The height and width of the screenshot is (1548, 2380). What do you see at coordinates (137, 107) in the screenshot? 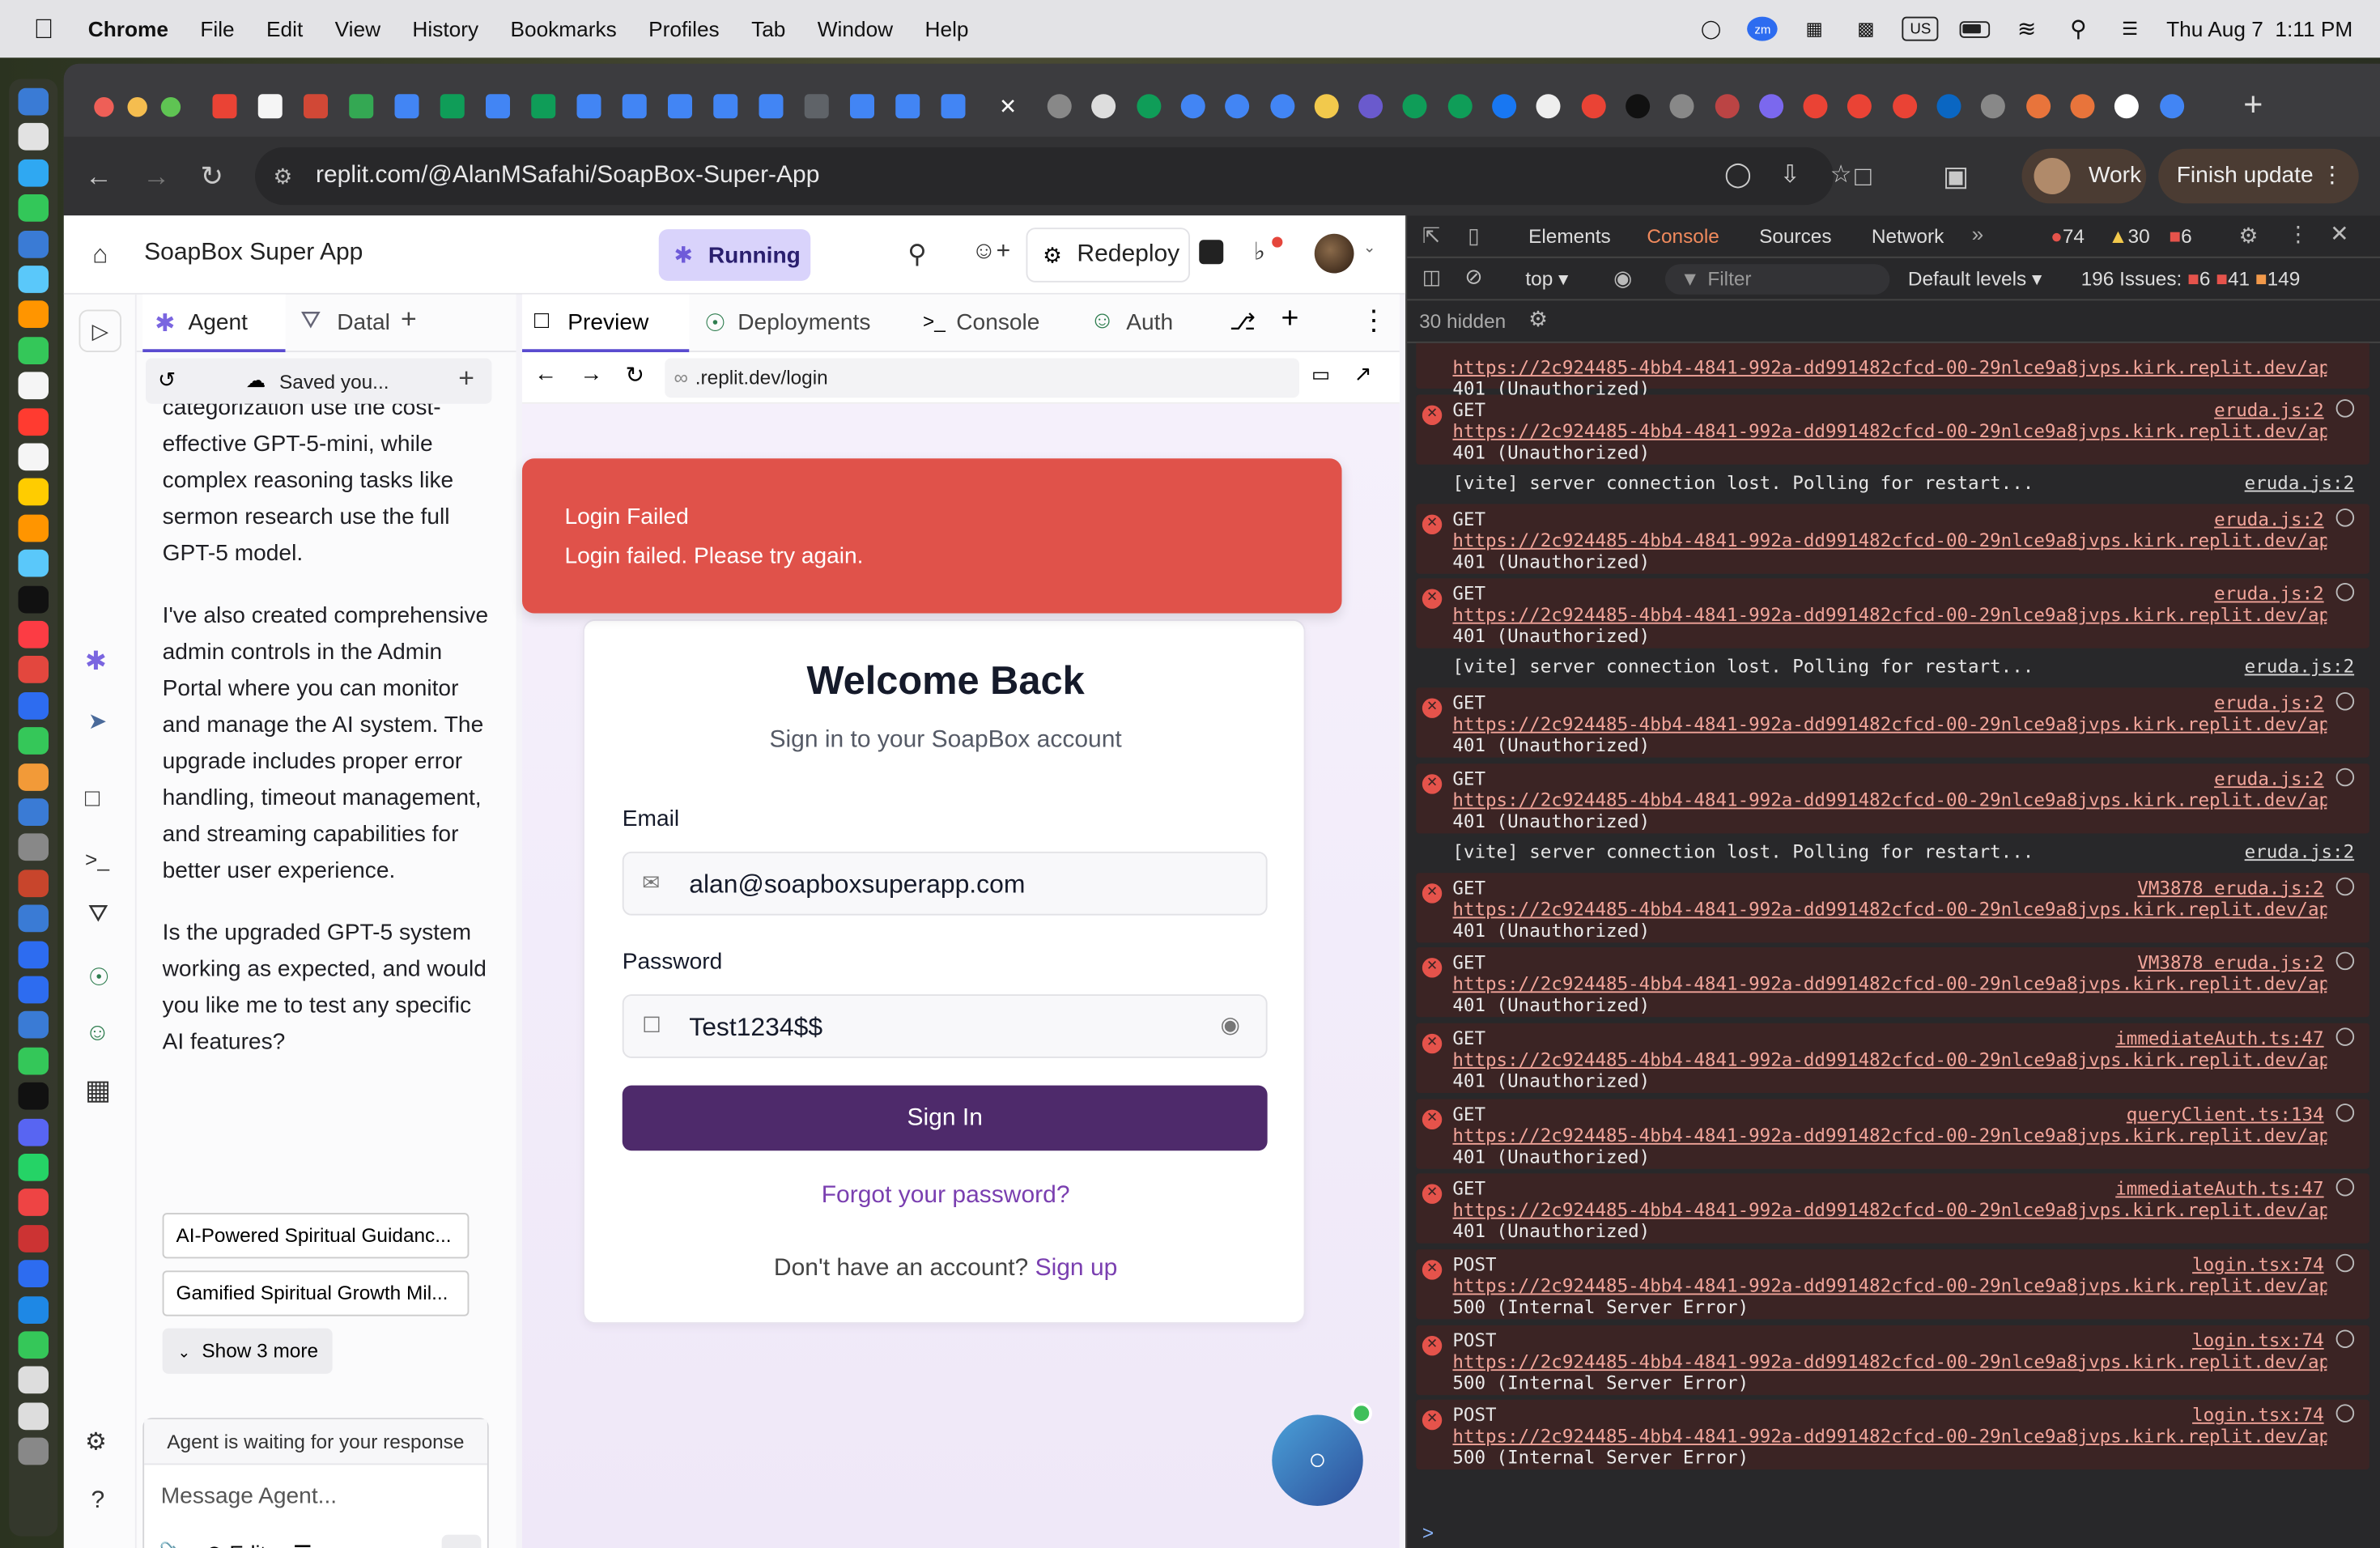
I see `minimize-window-button` at bounding box center [137, 107].